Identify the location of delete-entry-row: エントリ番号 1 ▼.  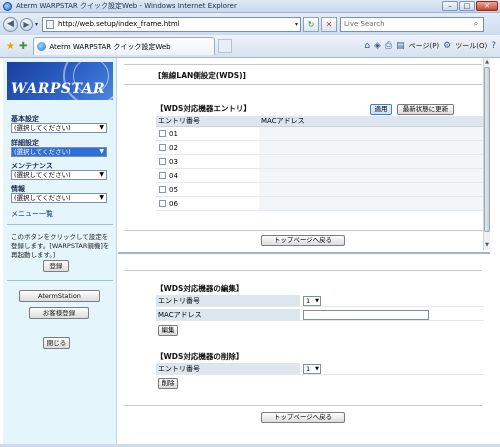
(320, 369).